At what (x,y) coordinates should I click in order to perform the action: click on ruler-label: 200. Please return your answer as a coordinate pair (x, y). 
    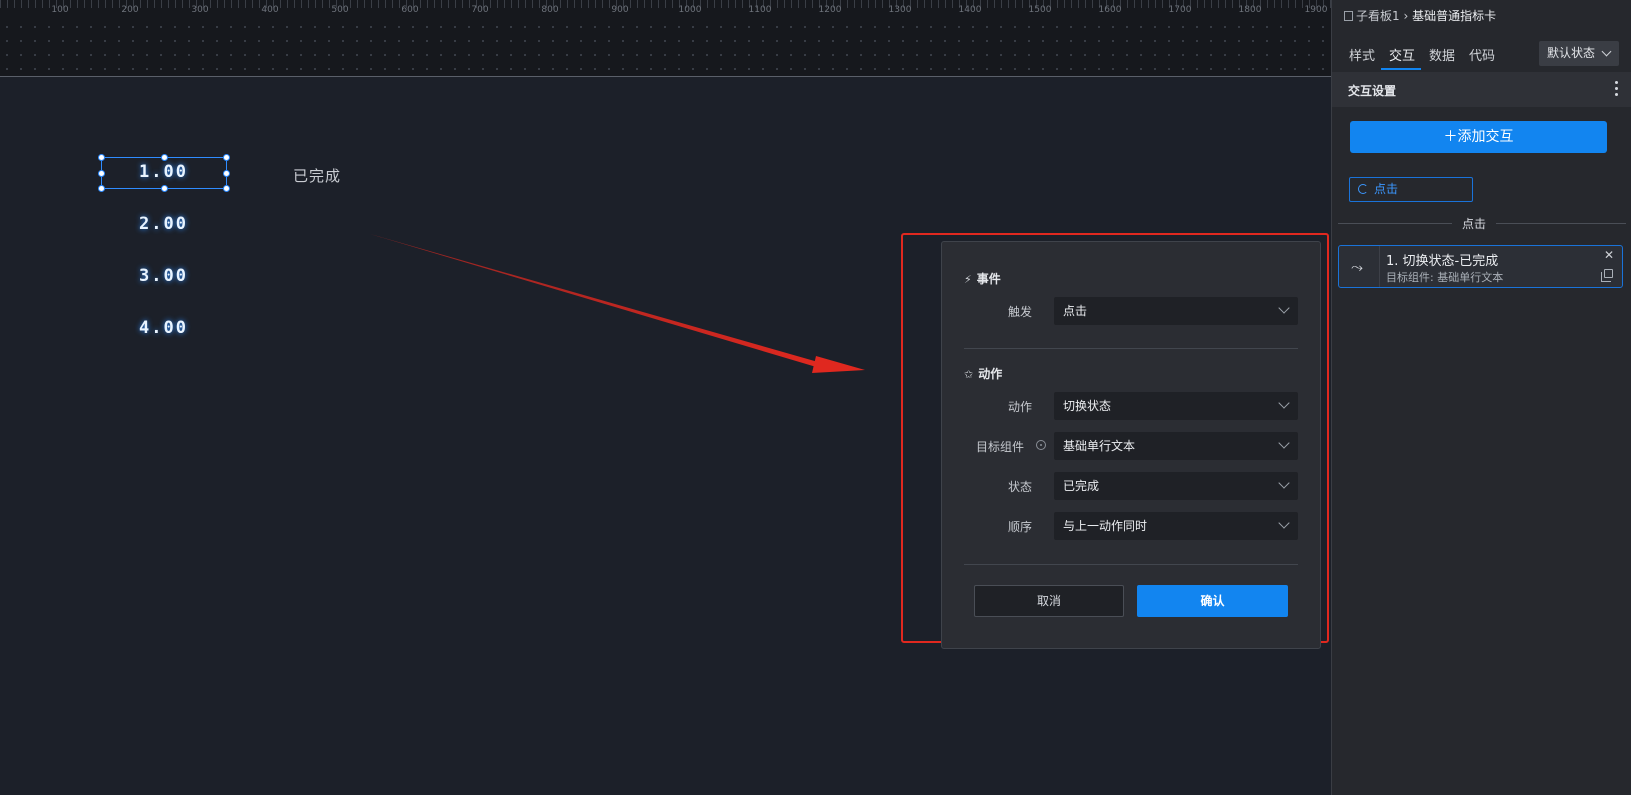
    Looking at the image, I should click on (130, 10).